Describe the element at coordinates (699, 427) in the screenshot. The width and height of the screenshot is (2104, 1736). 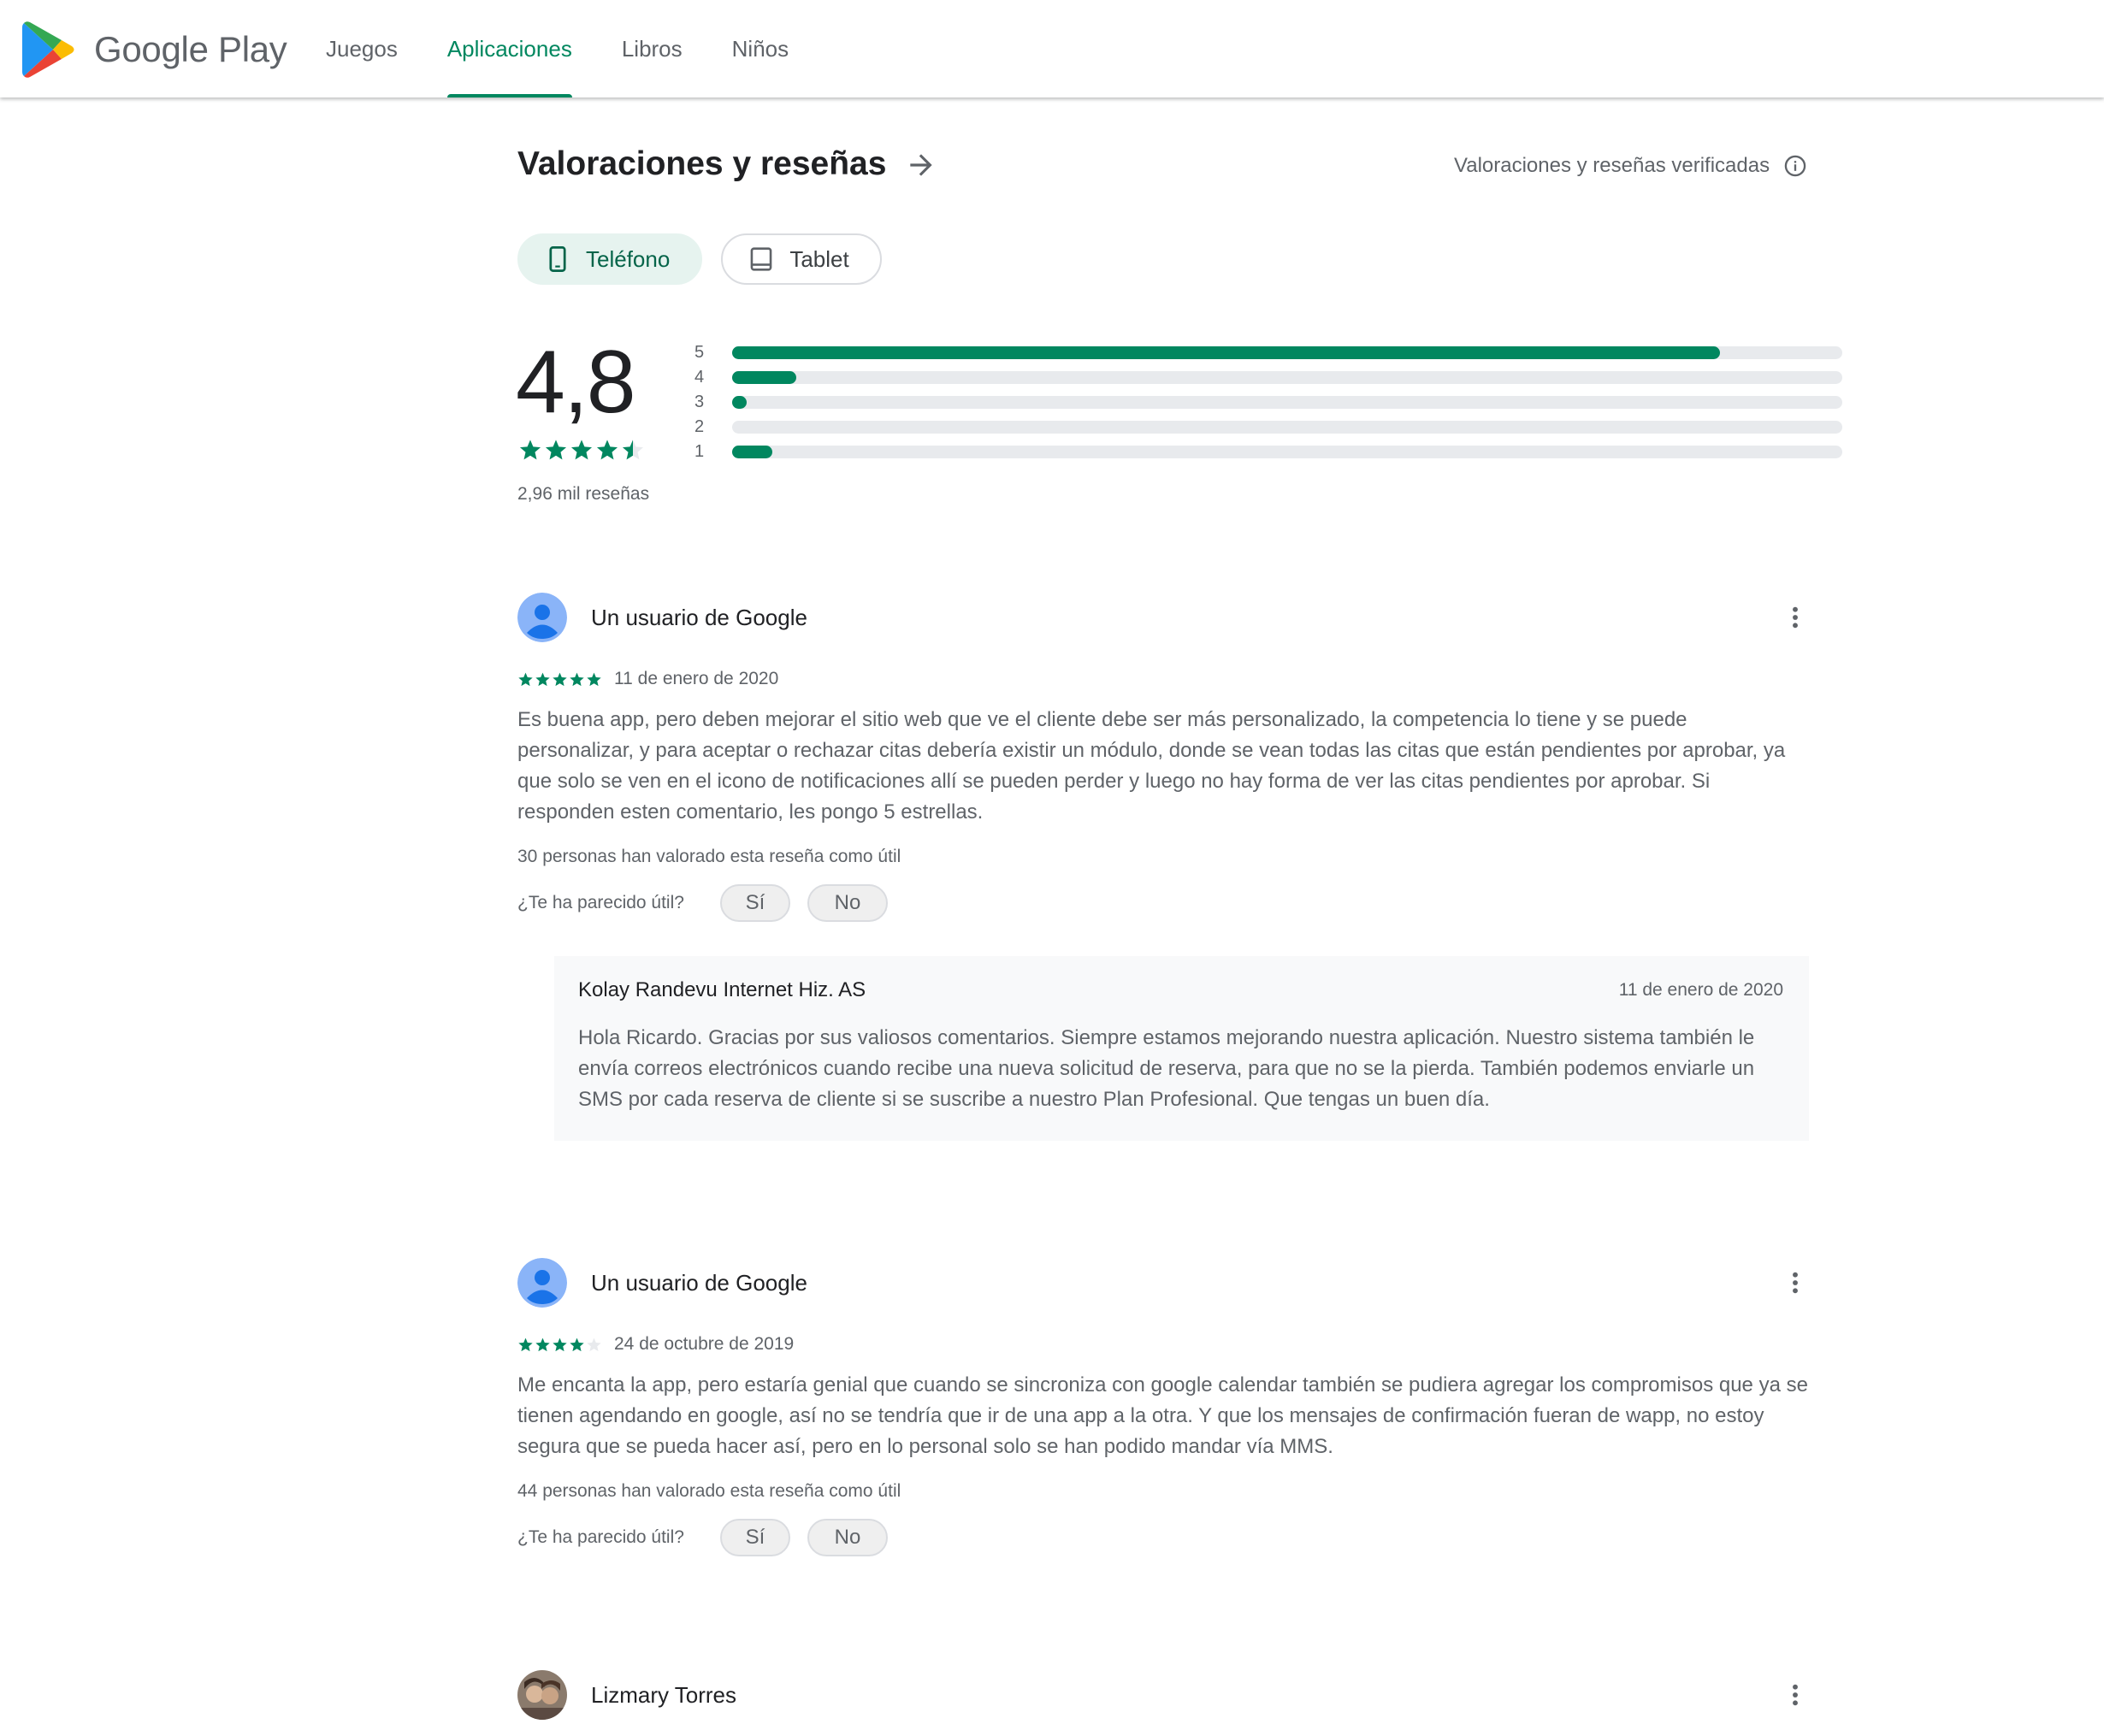
I see `histogram-label: 2` at that location.